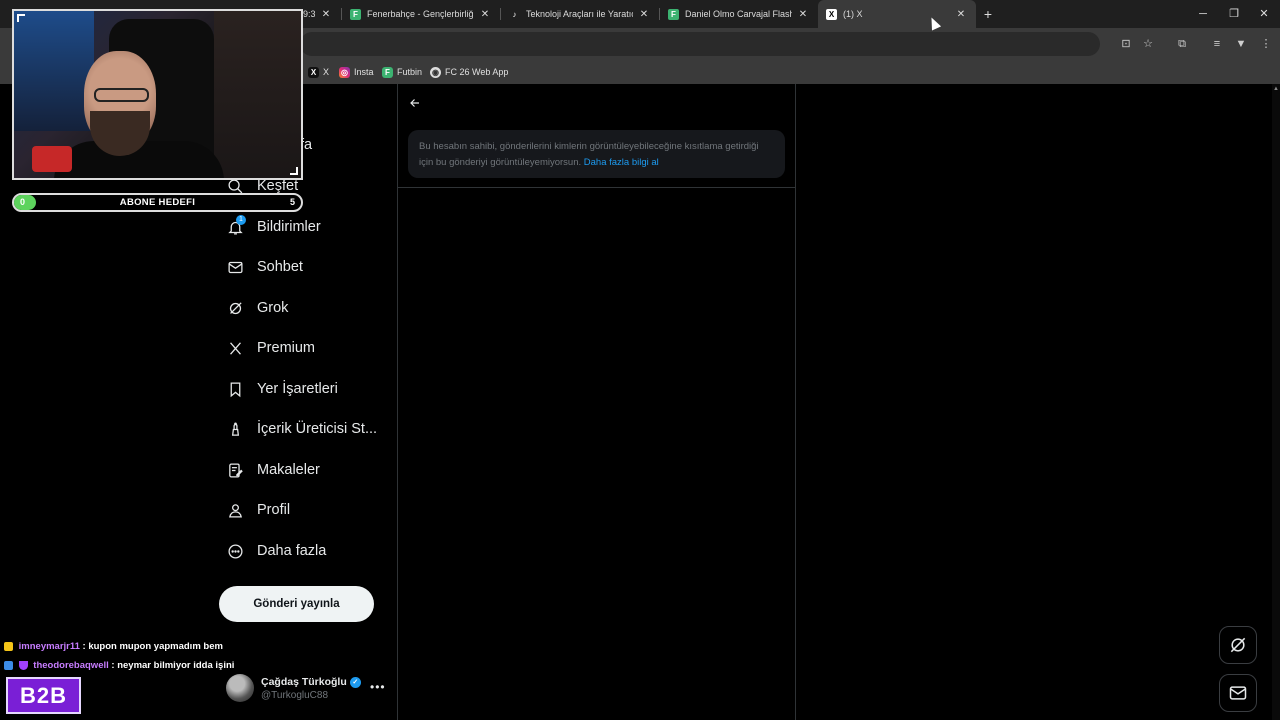 This screenshot has height=720, width=1280. What do you see at coordinates (235, 389) in the screenshot?
I see `bookmark-icon` at bounding box center [235, 389].